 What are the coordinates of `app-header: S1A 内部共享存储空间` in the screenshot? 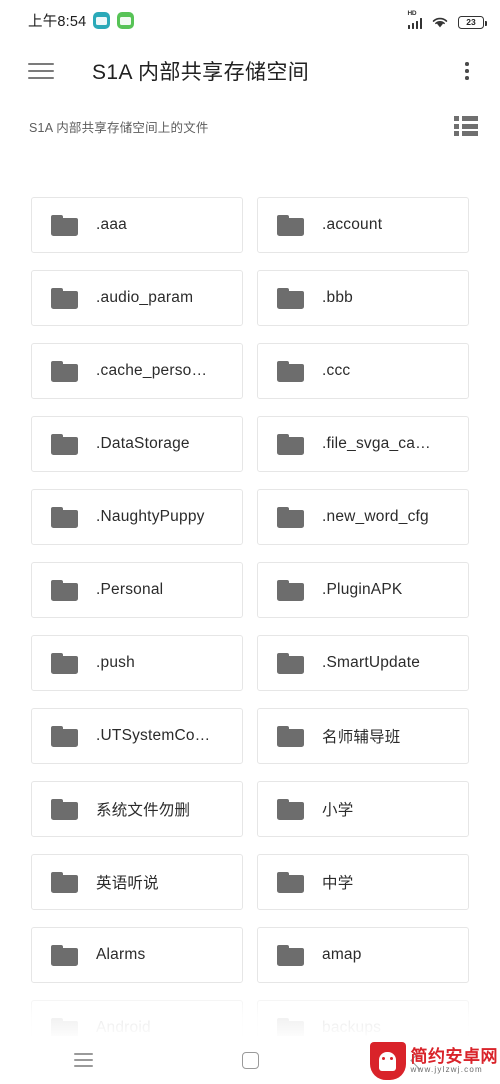 It's located at (250, 71).